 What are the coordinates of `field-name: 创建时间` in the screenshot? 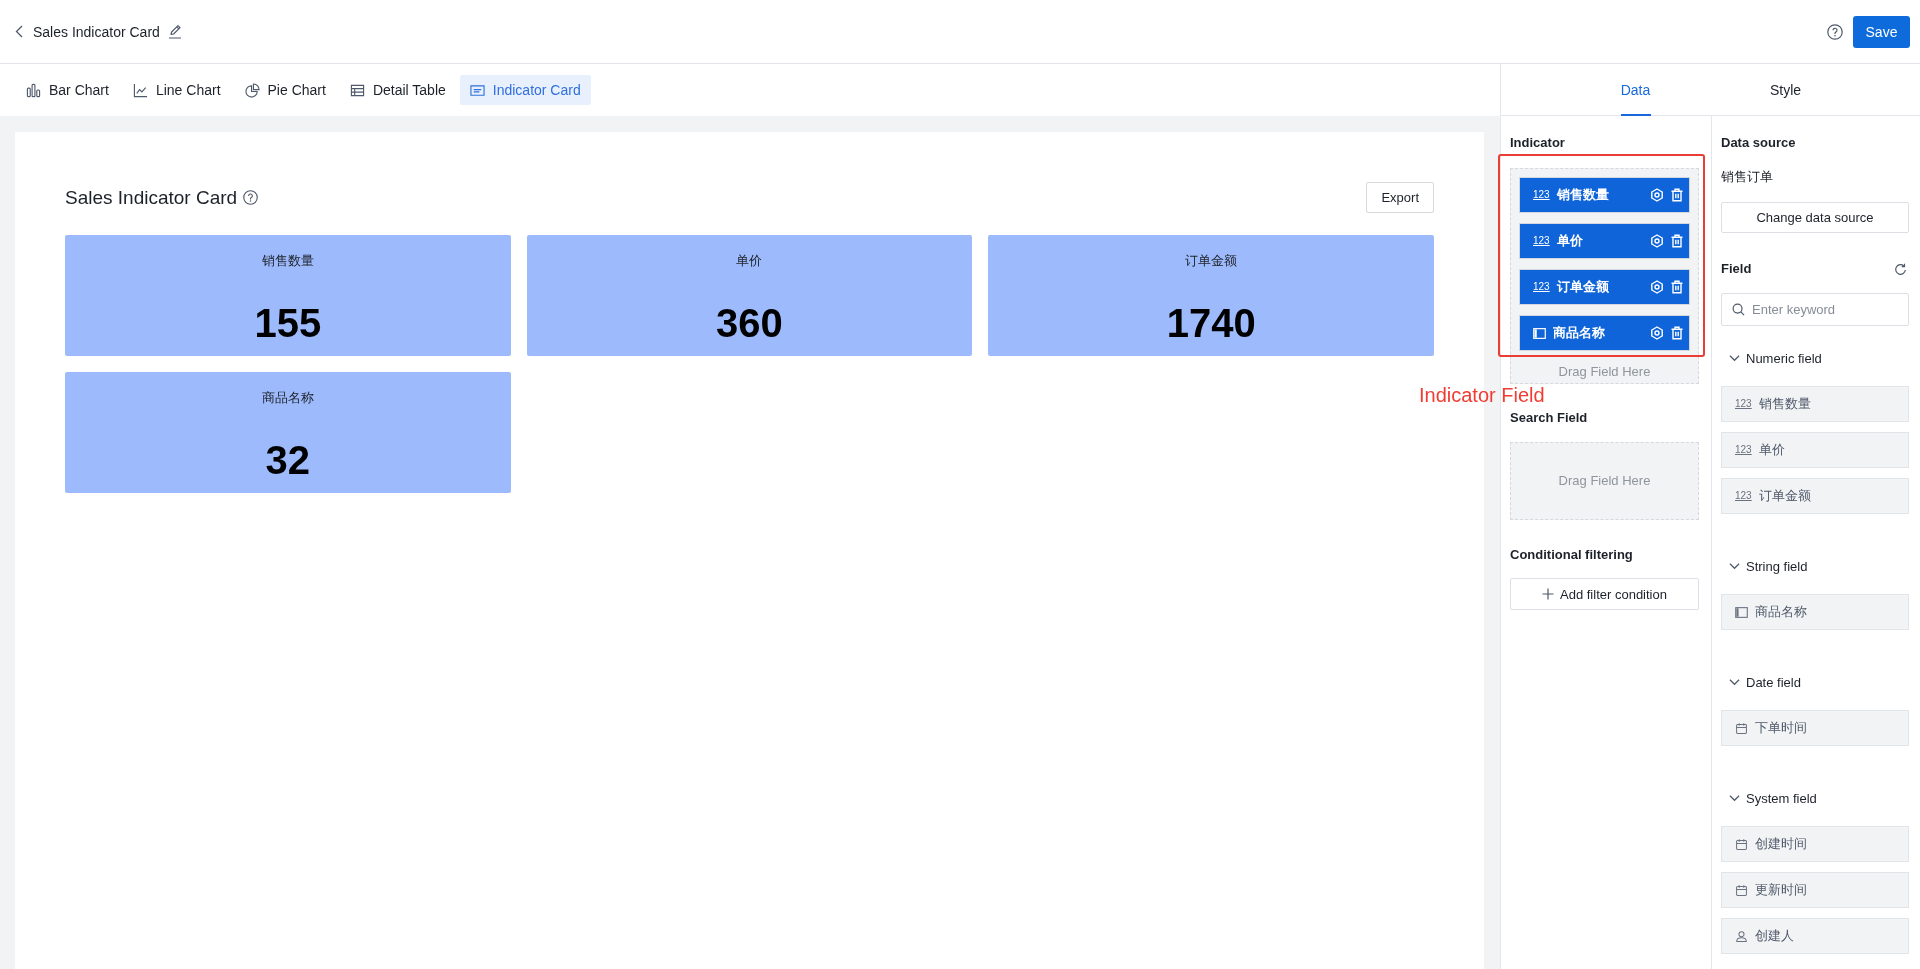 It's located at (1781, 844).